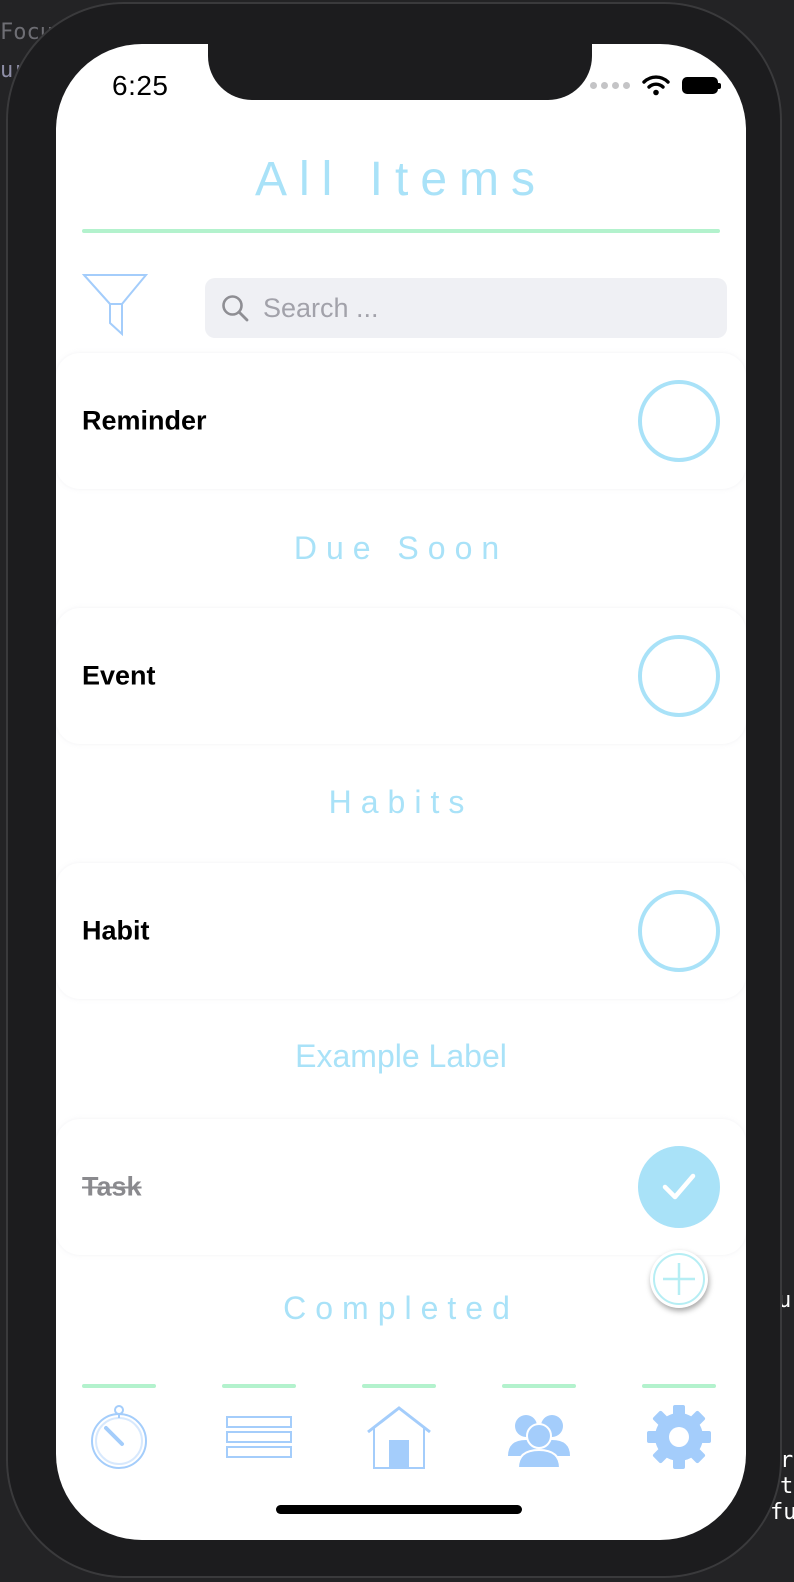 Image resolution: width=794 pixels, height=1582 pixels. I want to click on list-icon, so click(259, 1437).